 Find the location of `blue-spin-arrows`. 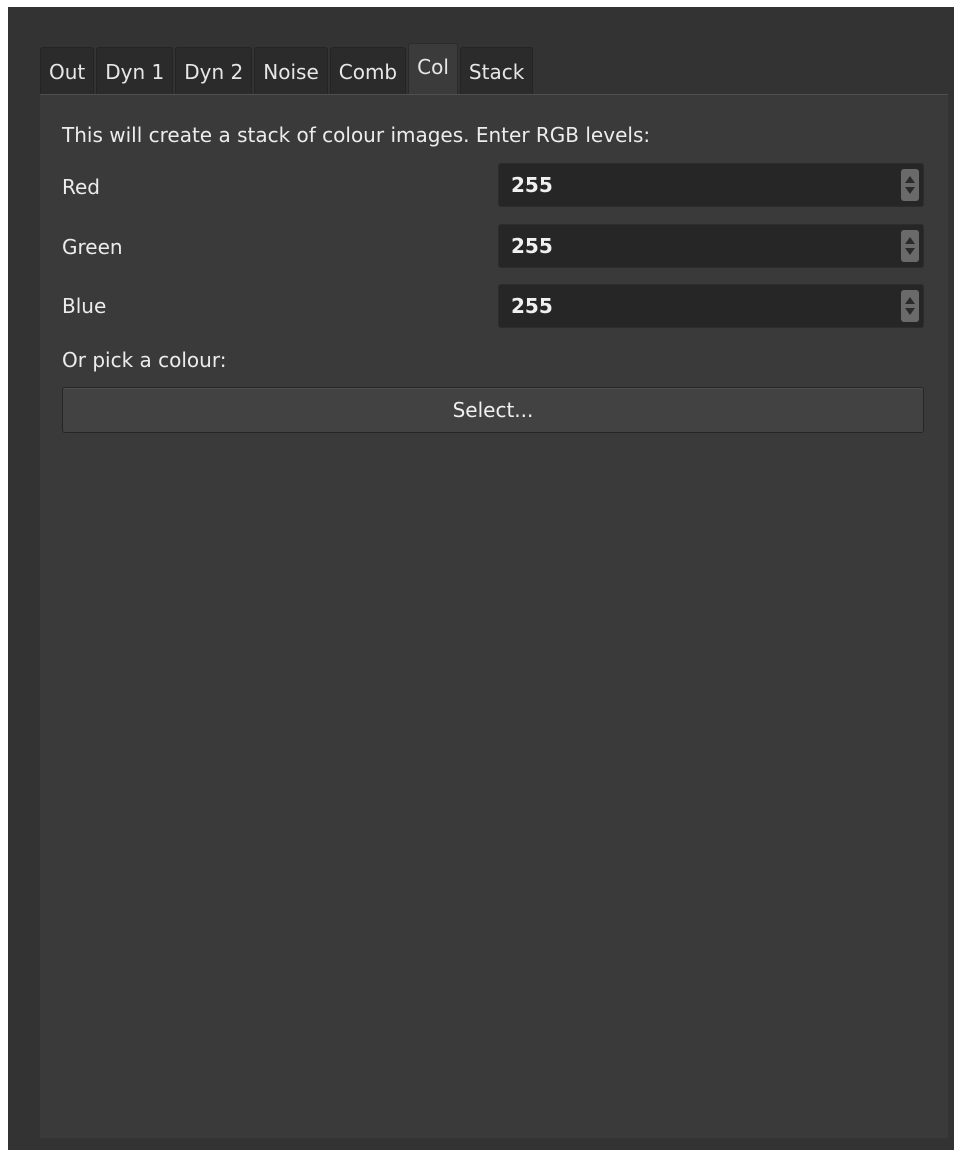

blue-spin-arrows is located at coordinates (910, 306).